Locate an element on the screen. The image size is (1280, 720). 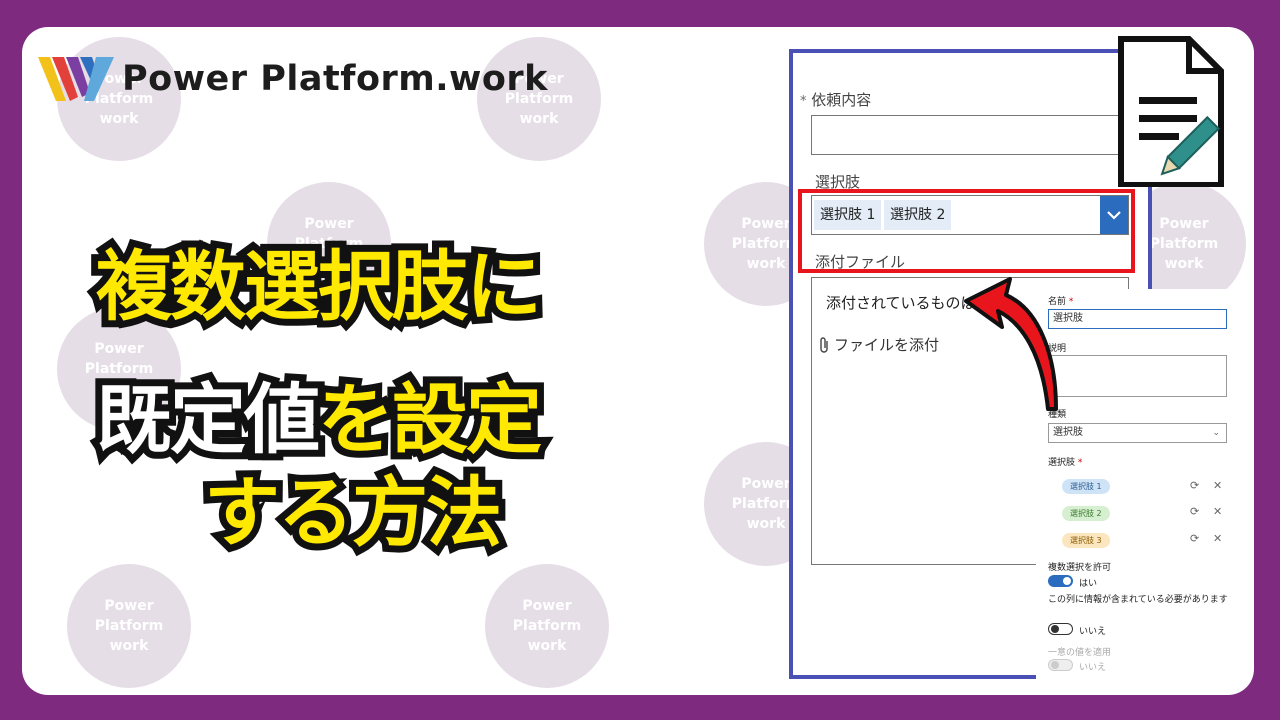
title-line-2a: 既定値 is located at coordinates (208, 420).